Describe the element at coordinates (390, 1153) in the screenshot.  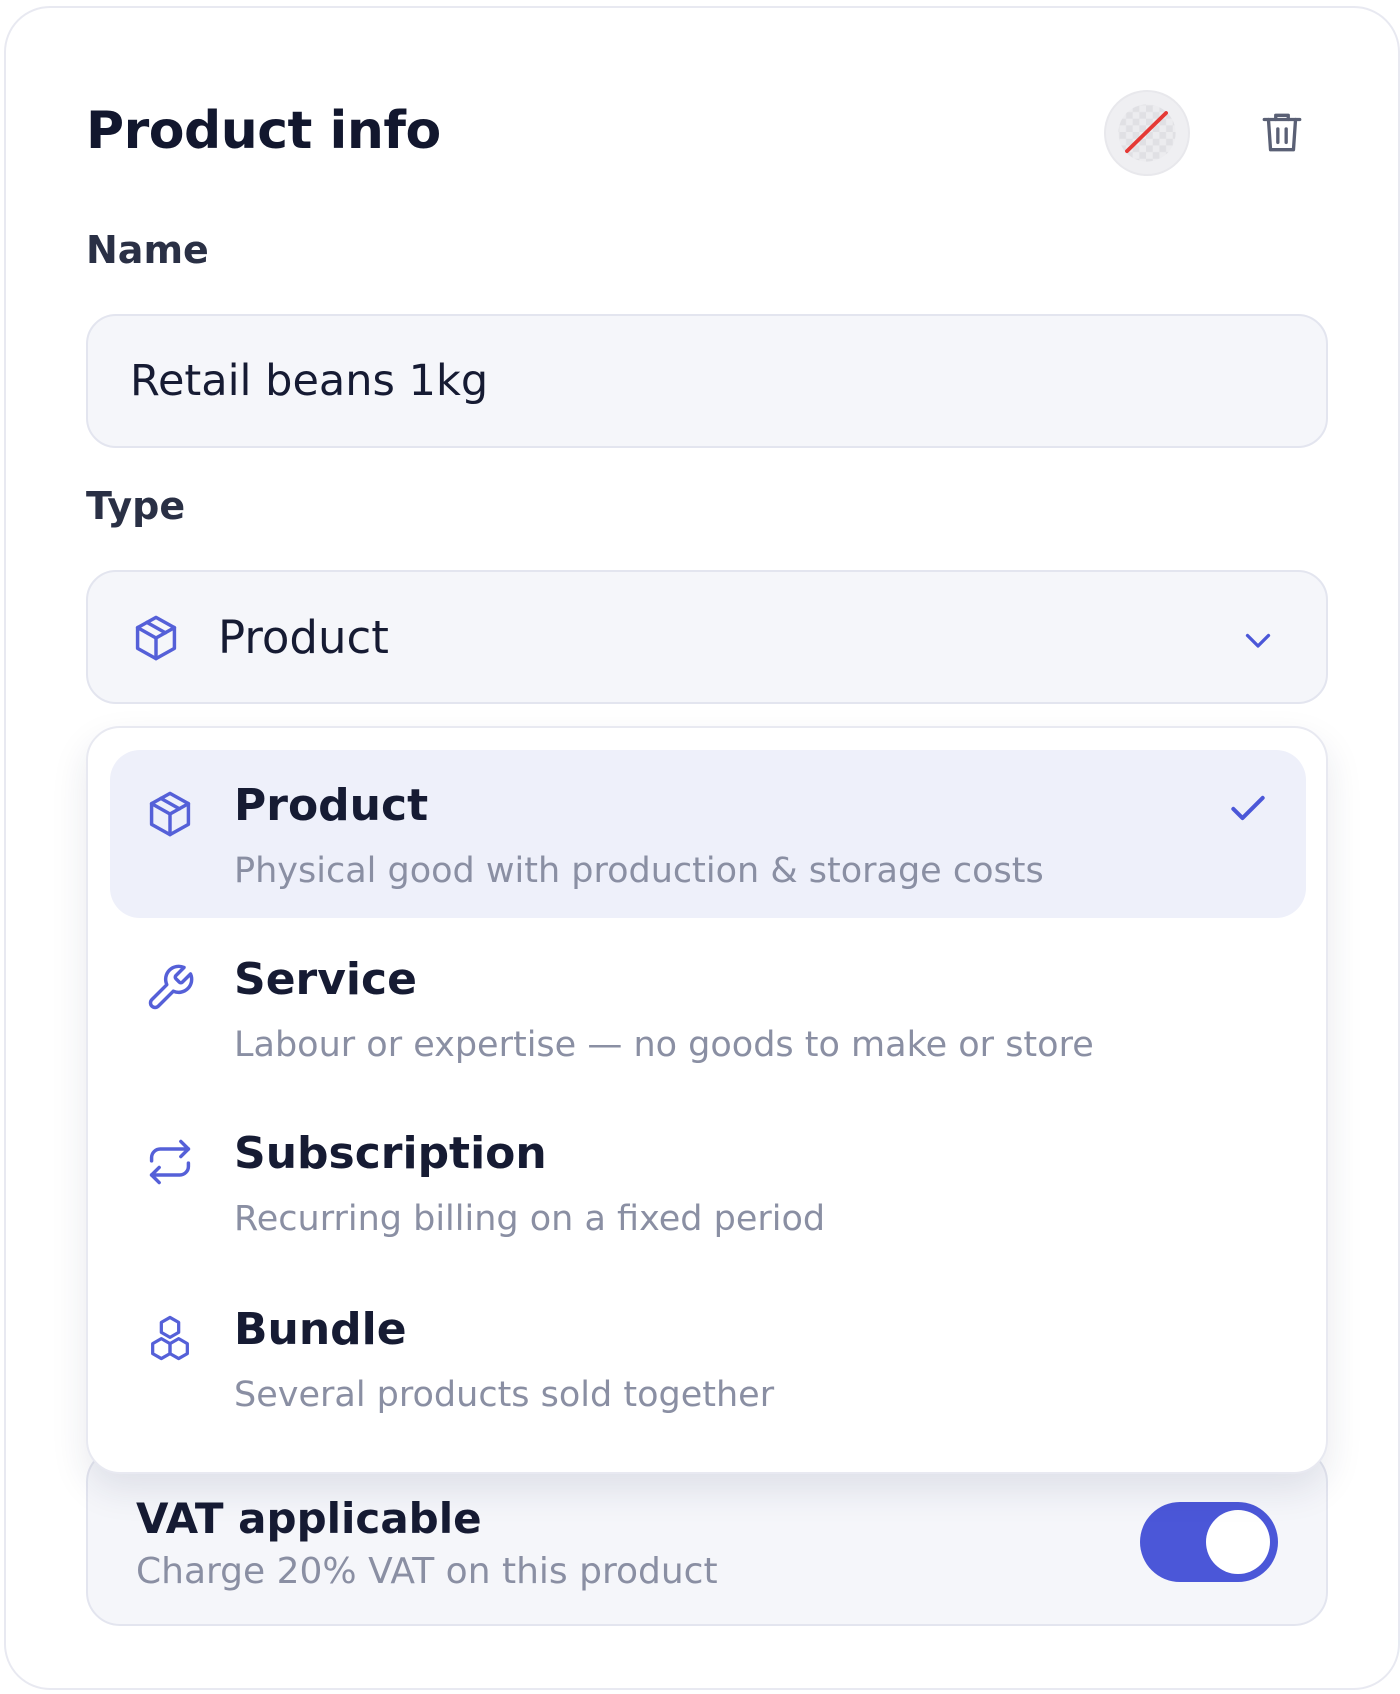
I see `option-title: Subscription` at that location.